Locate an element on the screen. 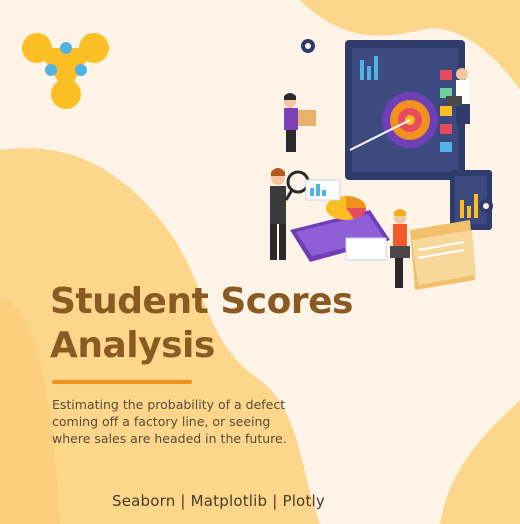  libraries-footer: Seaborn | Matplotlib | Plotly is located at coordinates (218, 501).